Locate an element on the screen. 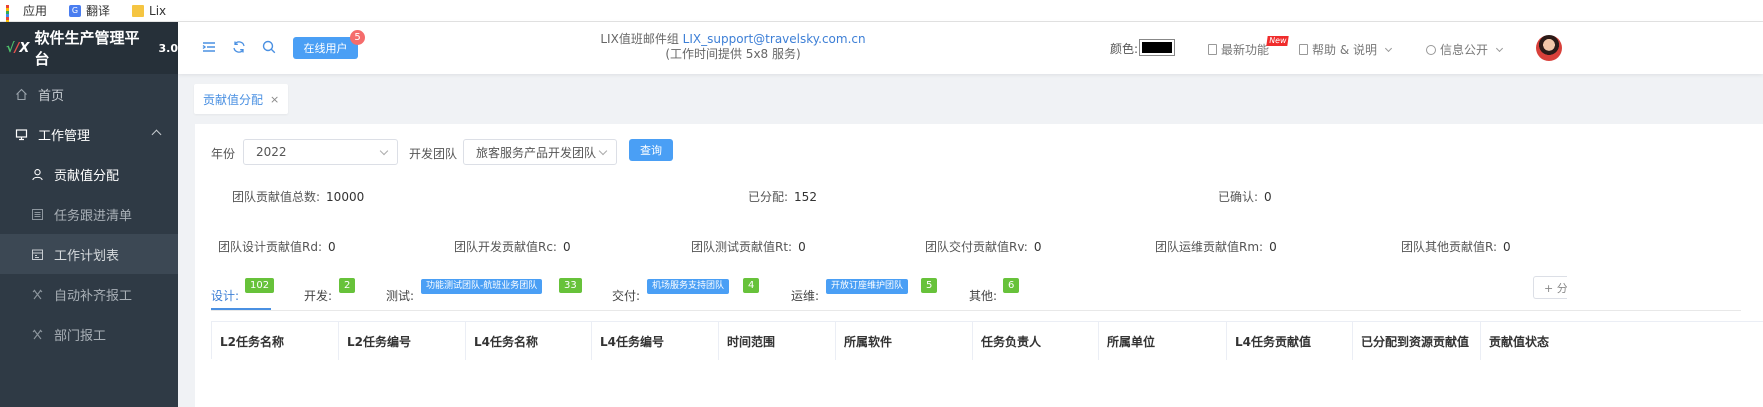 This screenshot has width=1763, height=407. column-header: L2任务名称 is located at coordinates (275, 341).